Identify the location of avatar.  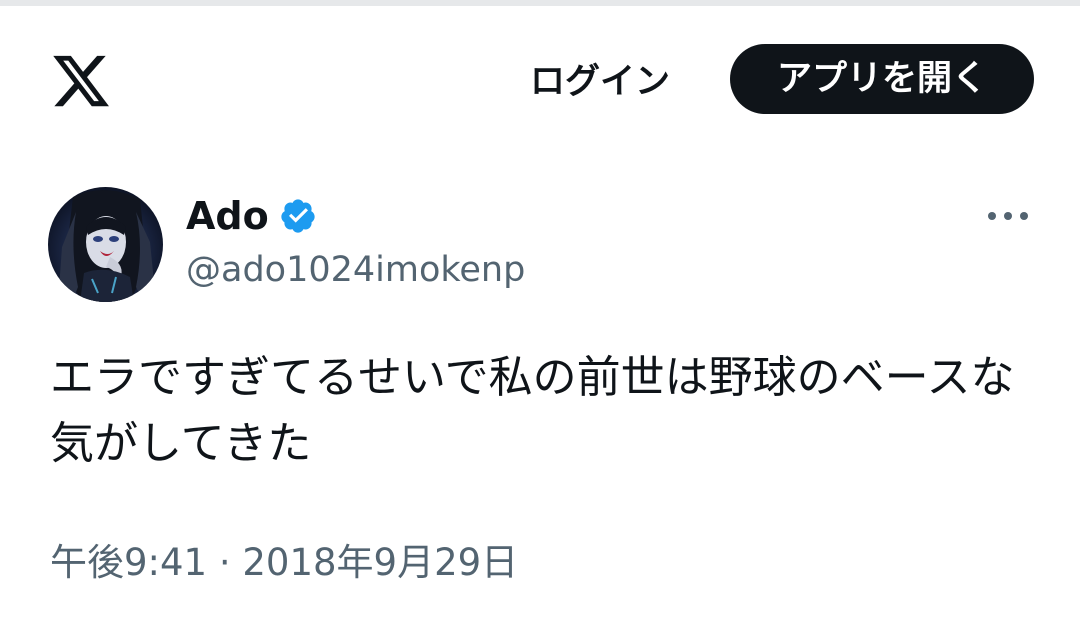
(105, 244).